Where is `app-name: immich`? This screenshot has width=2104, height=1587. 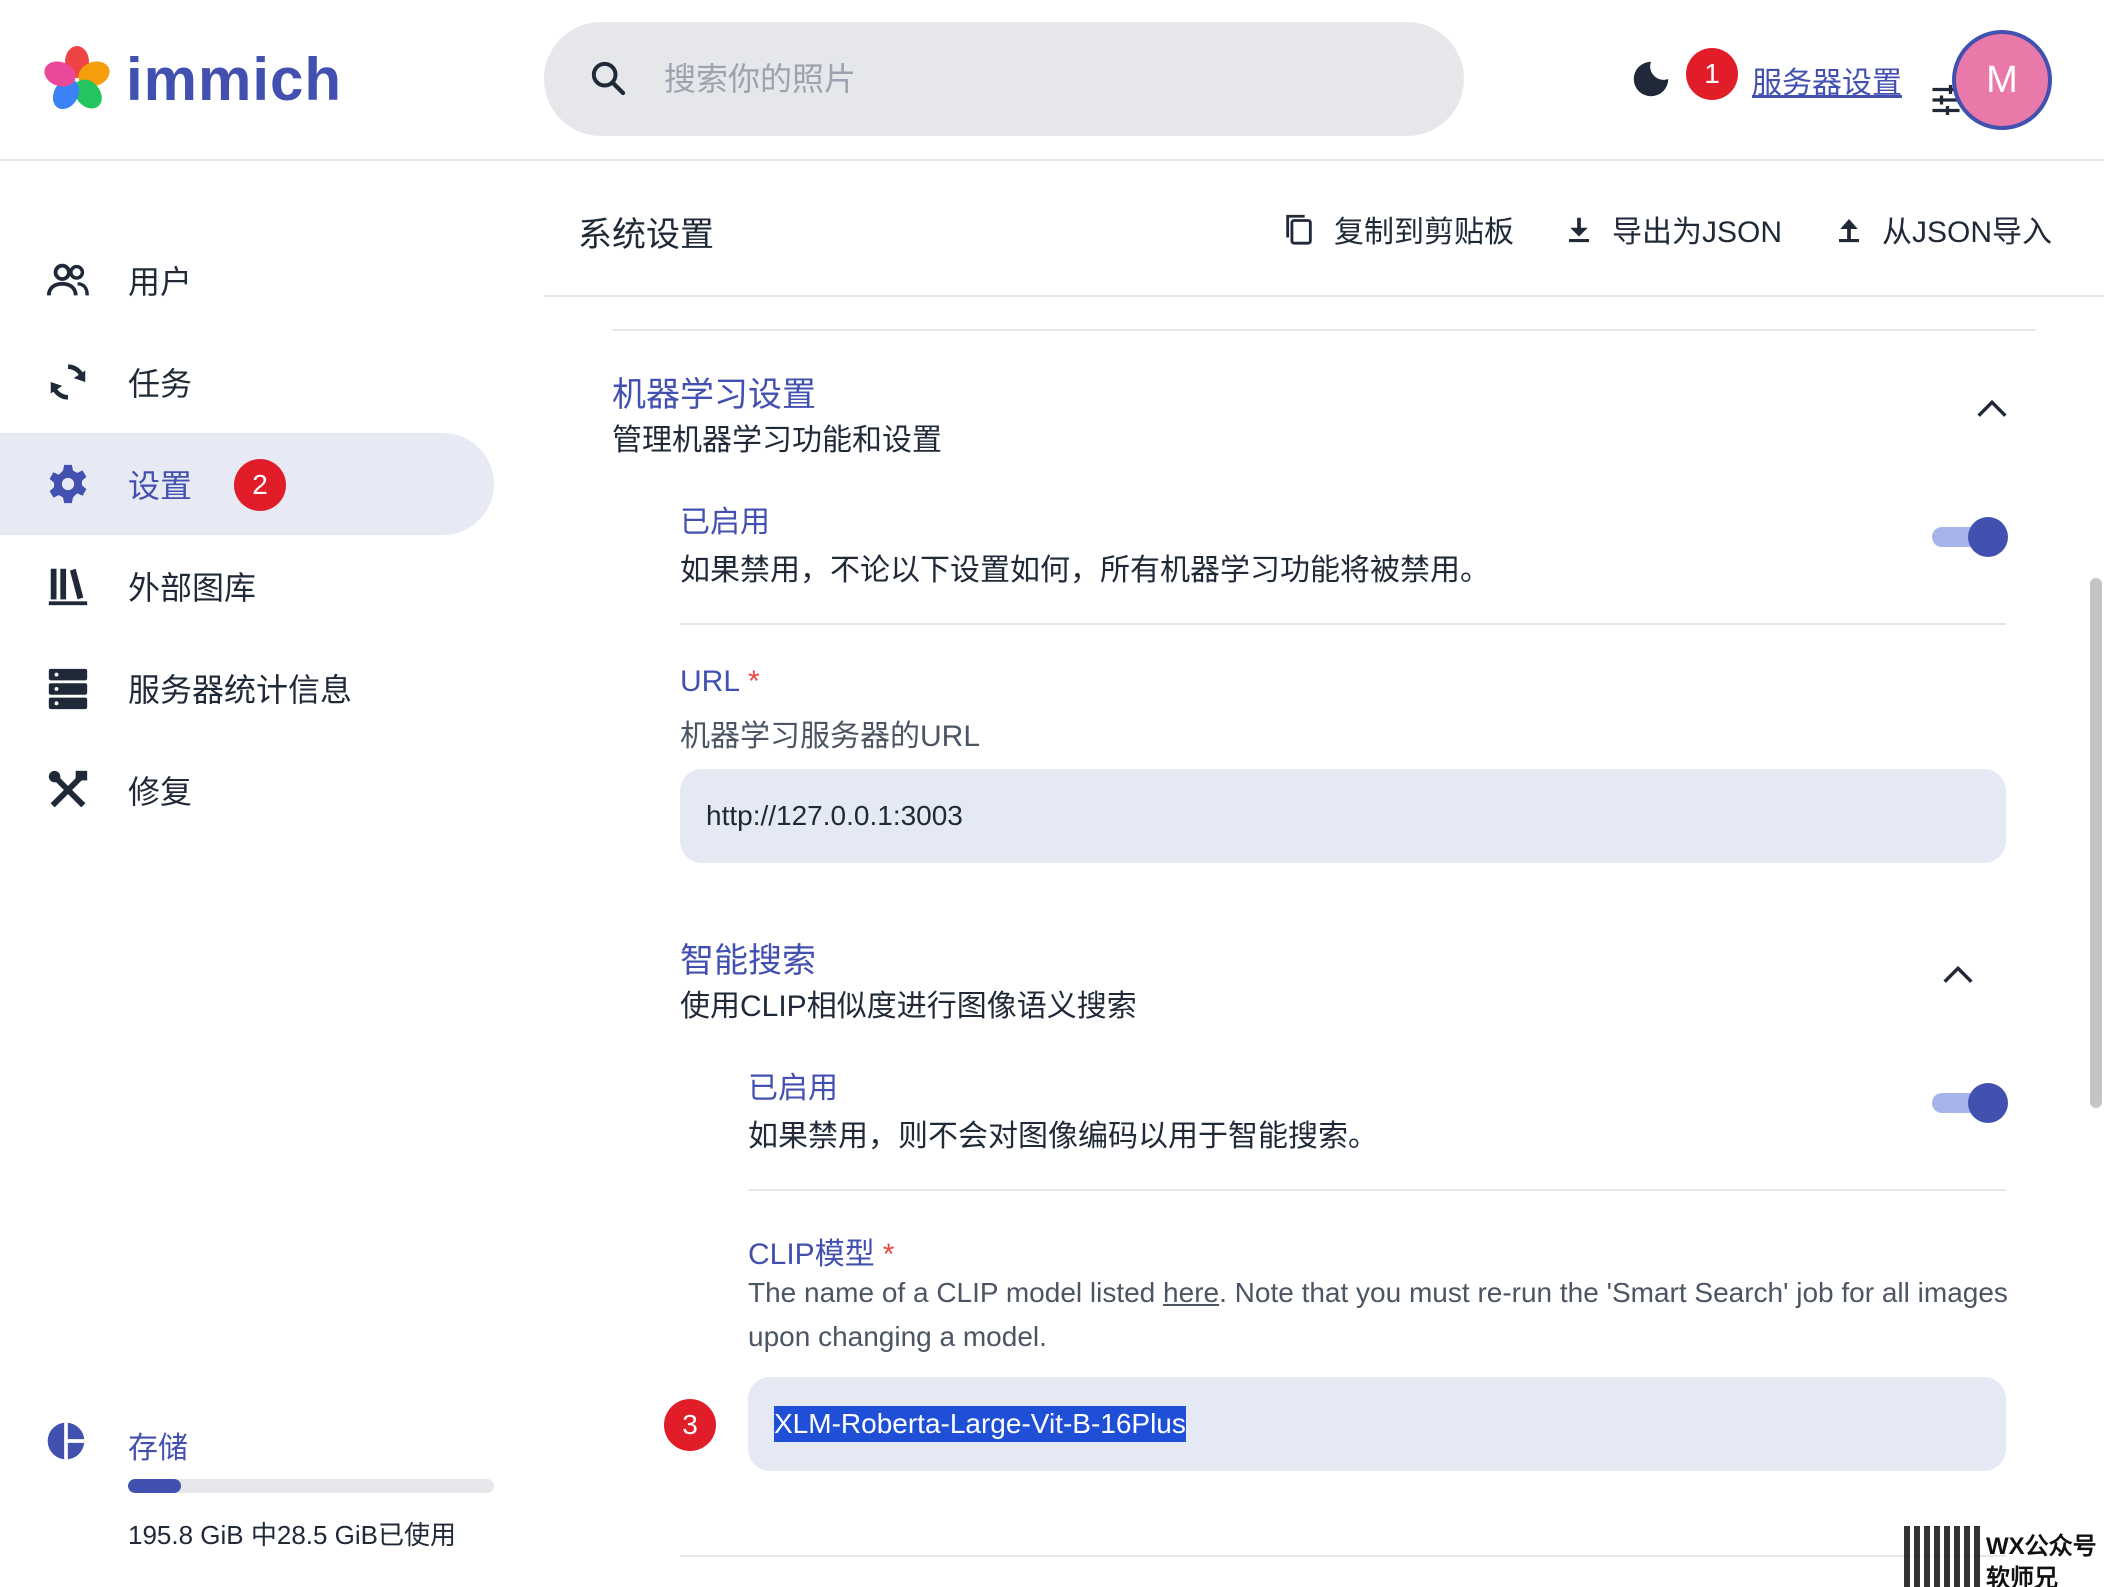
app-name: immich is located at coordinates (234, 79).